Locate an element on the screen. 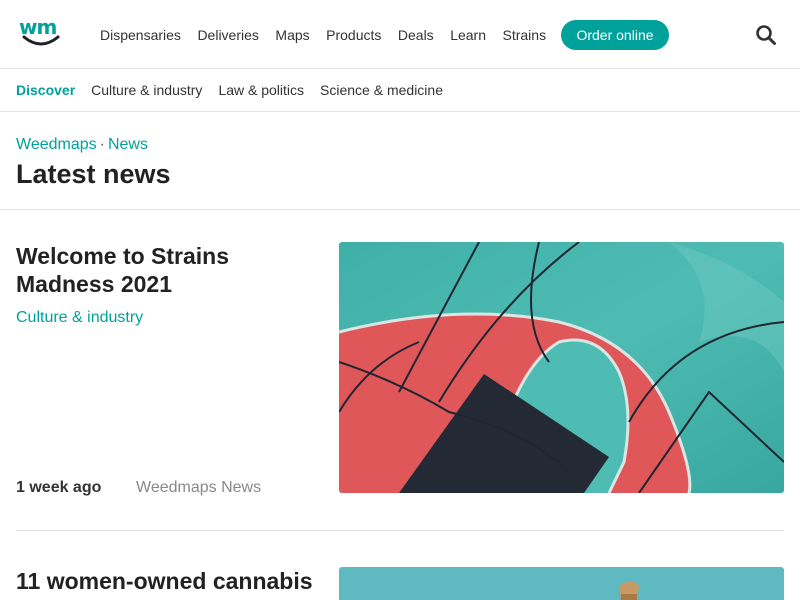  page-title: Latest news is located at coordinates (93, 174).